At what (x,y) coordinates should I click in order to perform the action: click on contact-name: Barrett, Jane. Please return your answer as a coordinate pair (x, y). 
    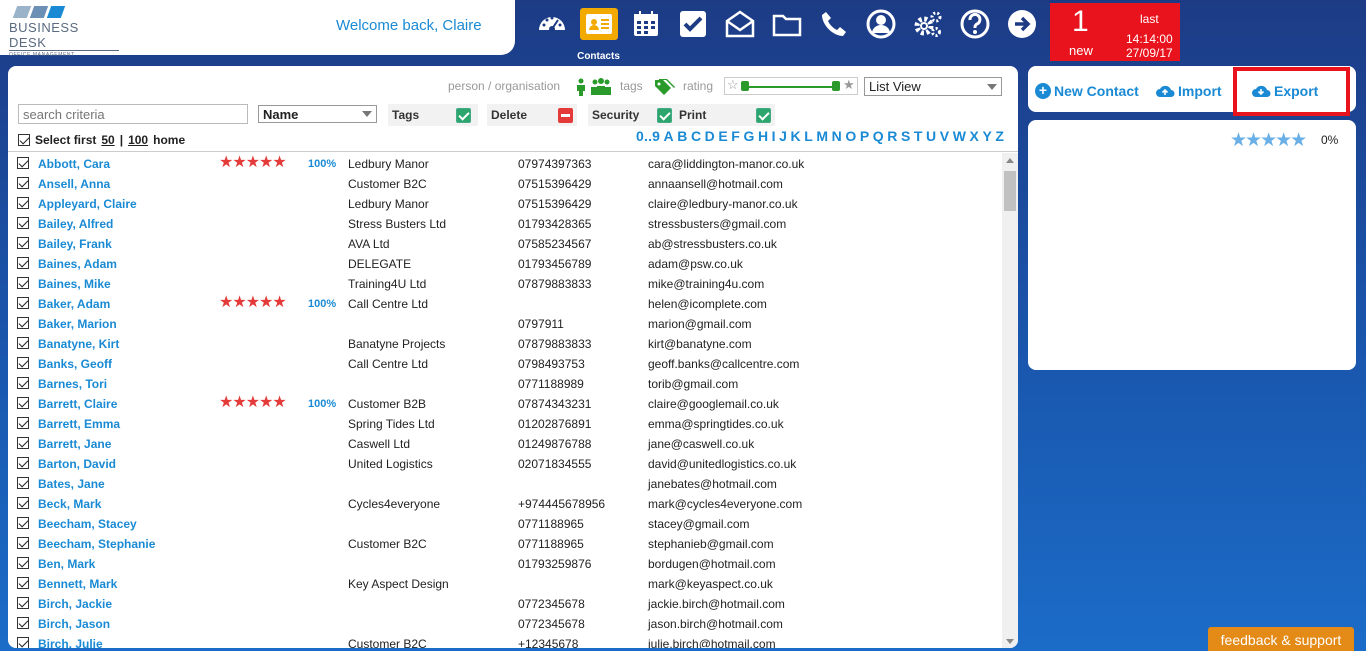
    Looking at the image, I should click on (74, 444).